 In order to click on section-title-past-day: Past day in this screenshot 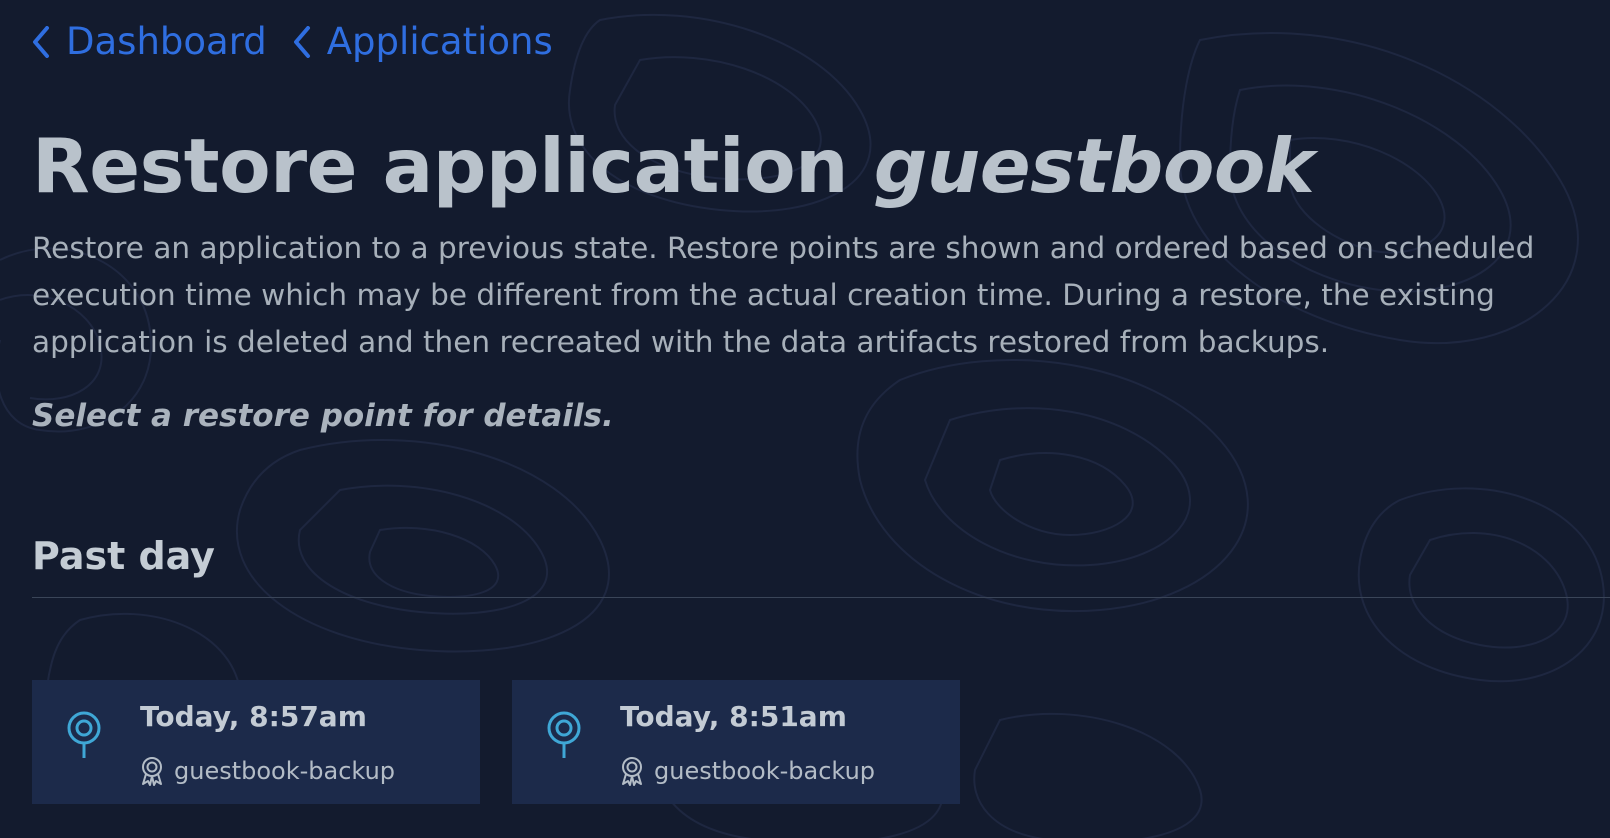, I will do `click(123, 556)`.